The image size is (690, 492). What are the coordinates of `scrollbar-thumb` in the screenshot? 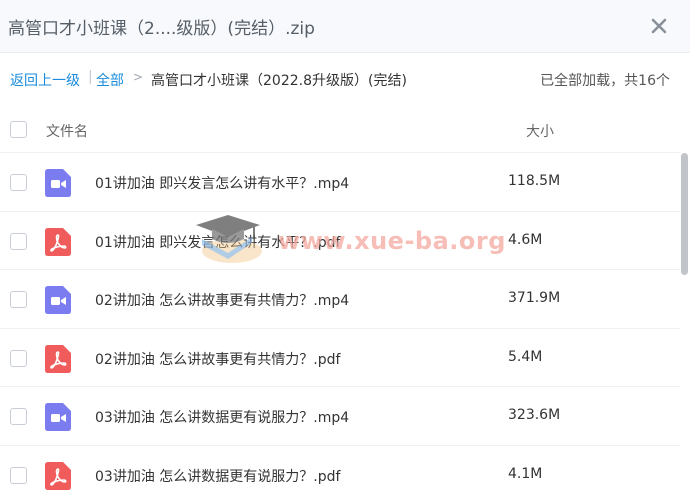 It's located at (684, 214).